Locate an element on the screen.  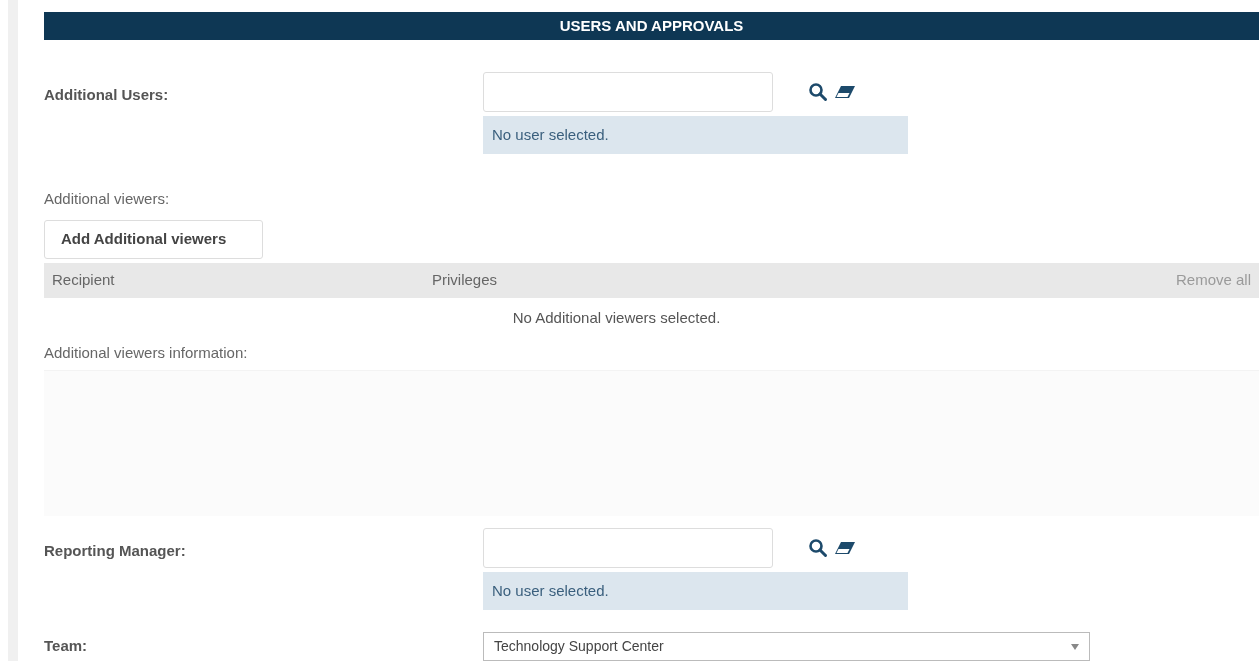
field-label: Additional viewers information: is located at coordinates (146, 352).